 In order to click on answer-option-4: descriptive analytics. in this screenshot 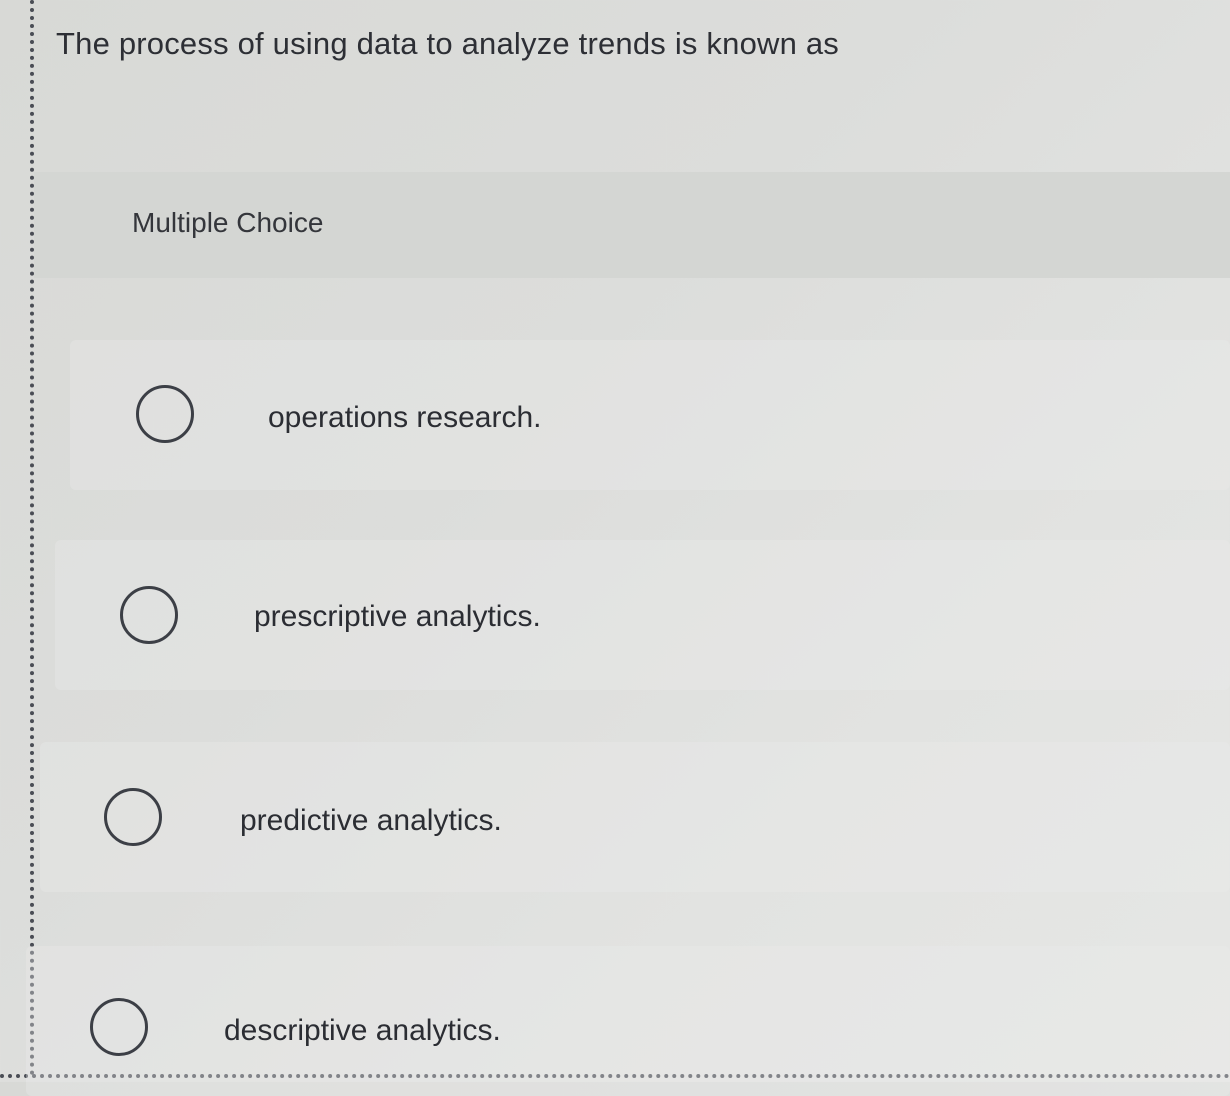, I will do `click(615, 1021)`.